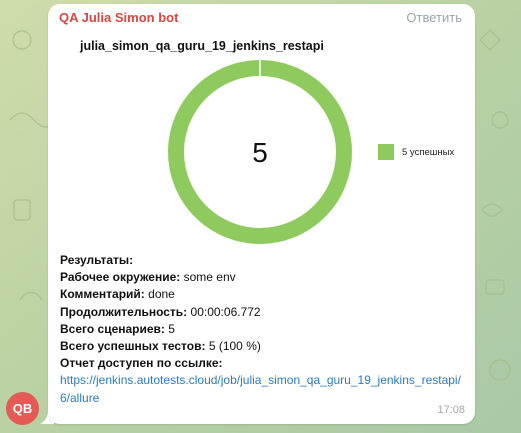 This screenshot has width=521, height=433. What do you see at coordinates (118, 17) in the screenshot?
I see `sender-name: QA Julia Simon bot` at bounding box center [118, 17].